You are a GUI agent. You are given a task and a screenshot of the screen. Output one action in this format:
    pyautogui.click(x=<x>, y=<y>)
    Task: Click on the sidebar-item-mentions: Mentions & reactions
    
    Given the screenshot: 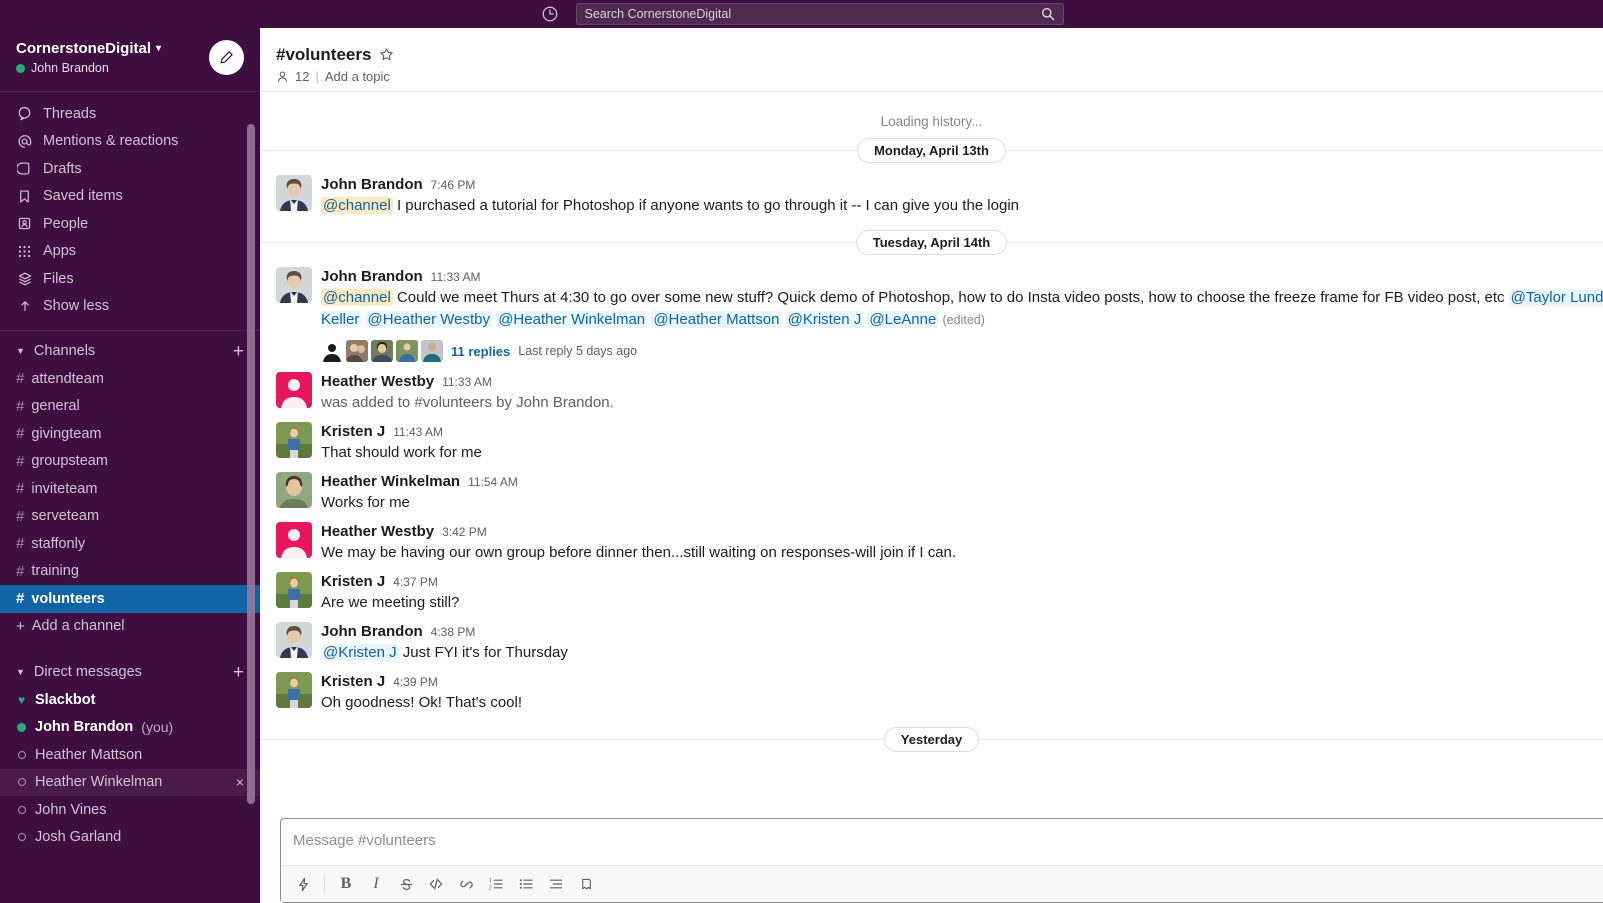 What is the action you would take?
    pyautogui.click(x=130, y=142)
    